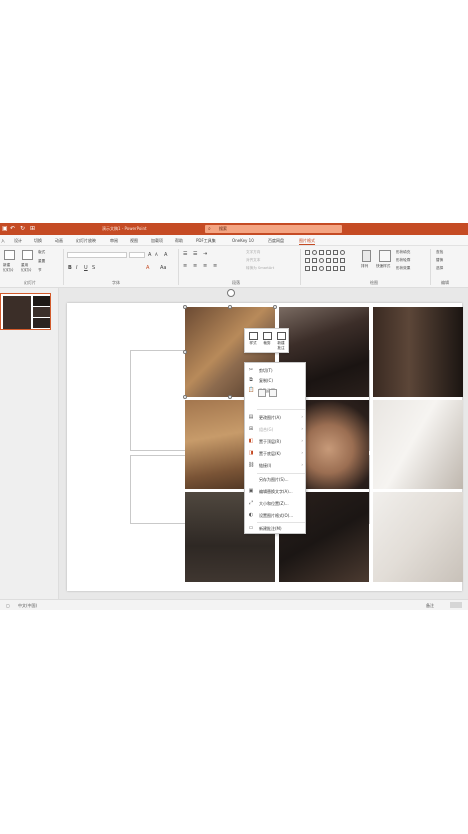  What do you see at coordinates (307, 241) in the screenshot?
I see `tab-picture-format: 图片格式` at bounding box center [307, 241].